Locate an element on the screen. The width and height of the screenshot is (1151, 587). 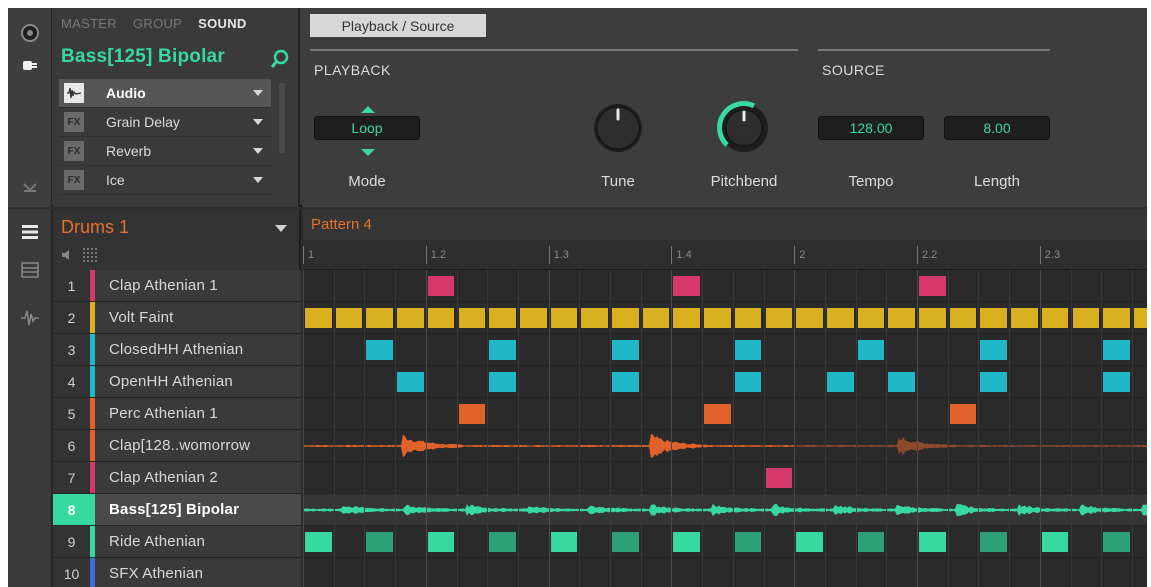
sound-row-9: 9 Ride Athenian is located at coordinates (177, 542).